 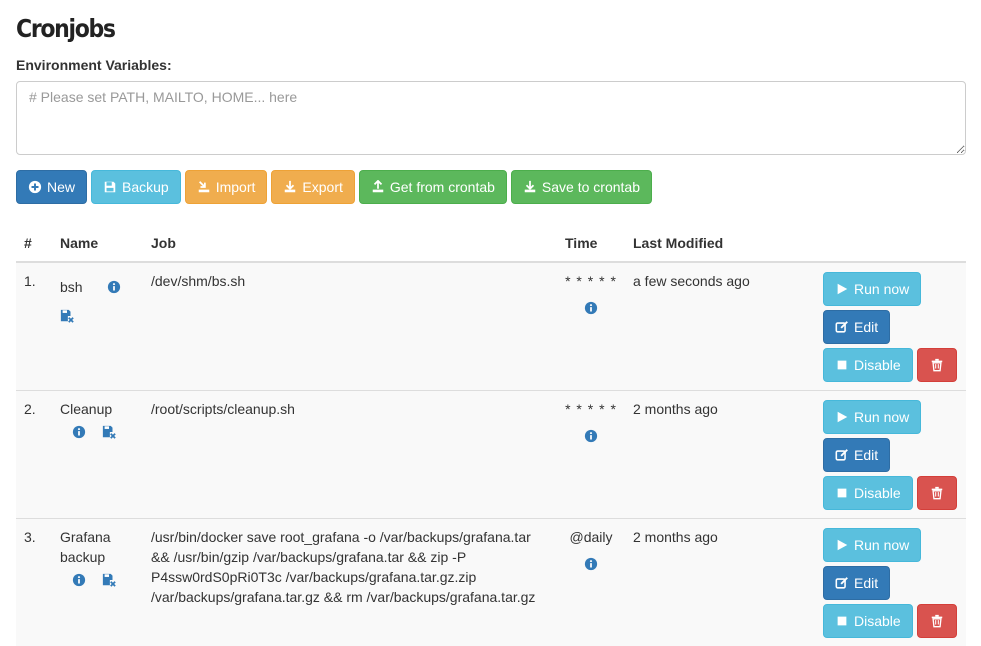 I want to click on header-last-modified: Last Modified, so click(x=720, y=243).